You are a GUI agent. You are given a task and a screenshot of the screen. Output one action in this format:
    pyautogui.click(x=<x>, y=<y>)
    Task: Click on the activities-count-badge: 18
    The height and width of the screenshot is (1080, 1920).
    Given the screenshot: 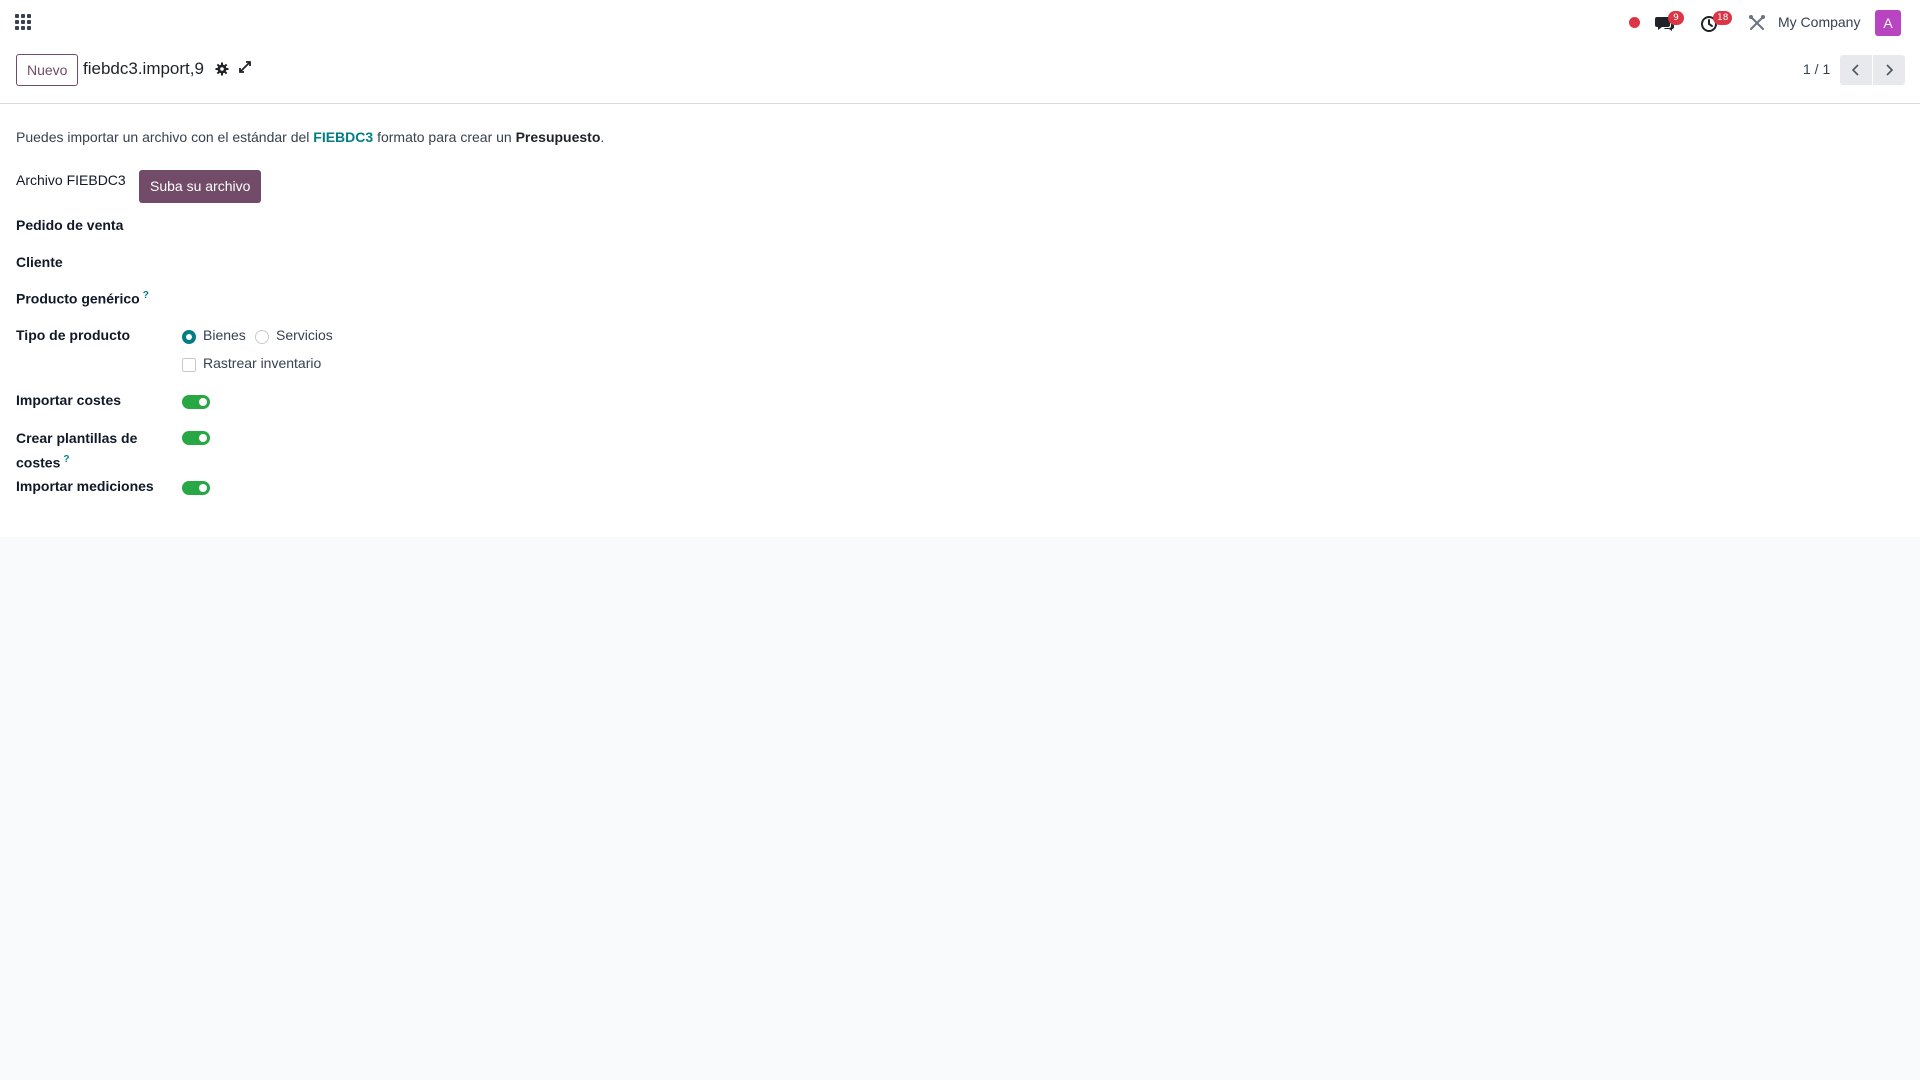 What is the action you would take?
    pyautogui.click(x=1723, y=18)
    